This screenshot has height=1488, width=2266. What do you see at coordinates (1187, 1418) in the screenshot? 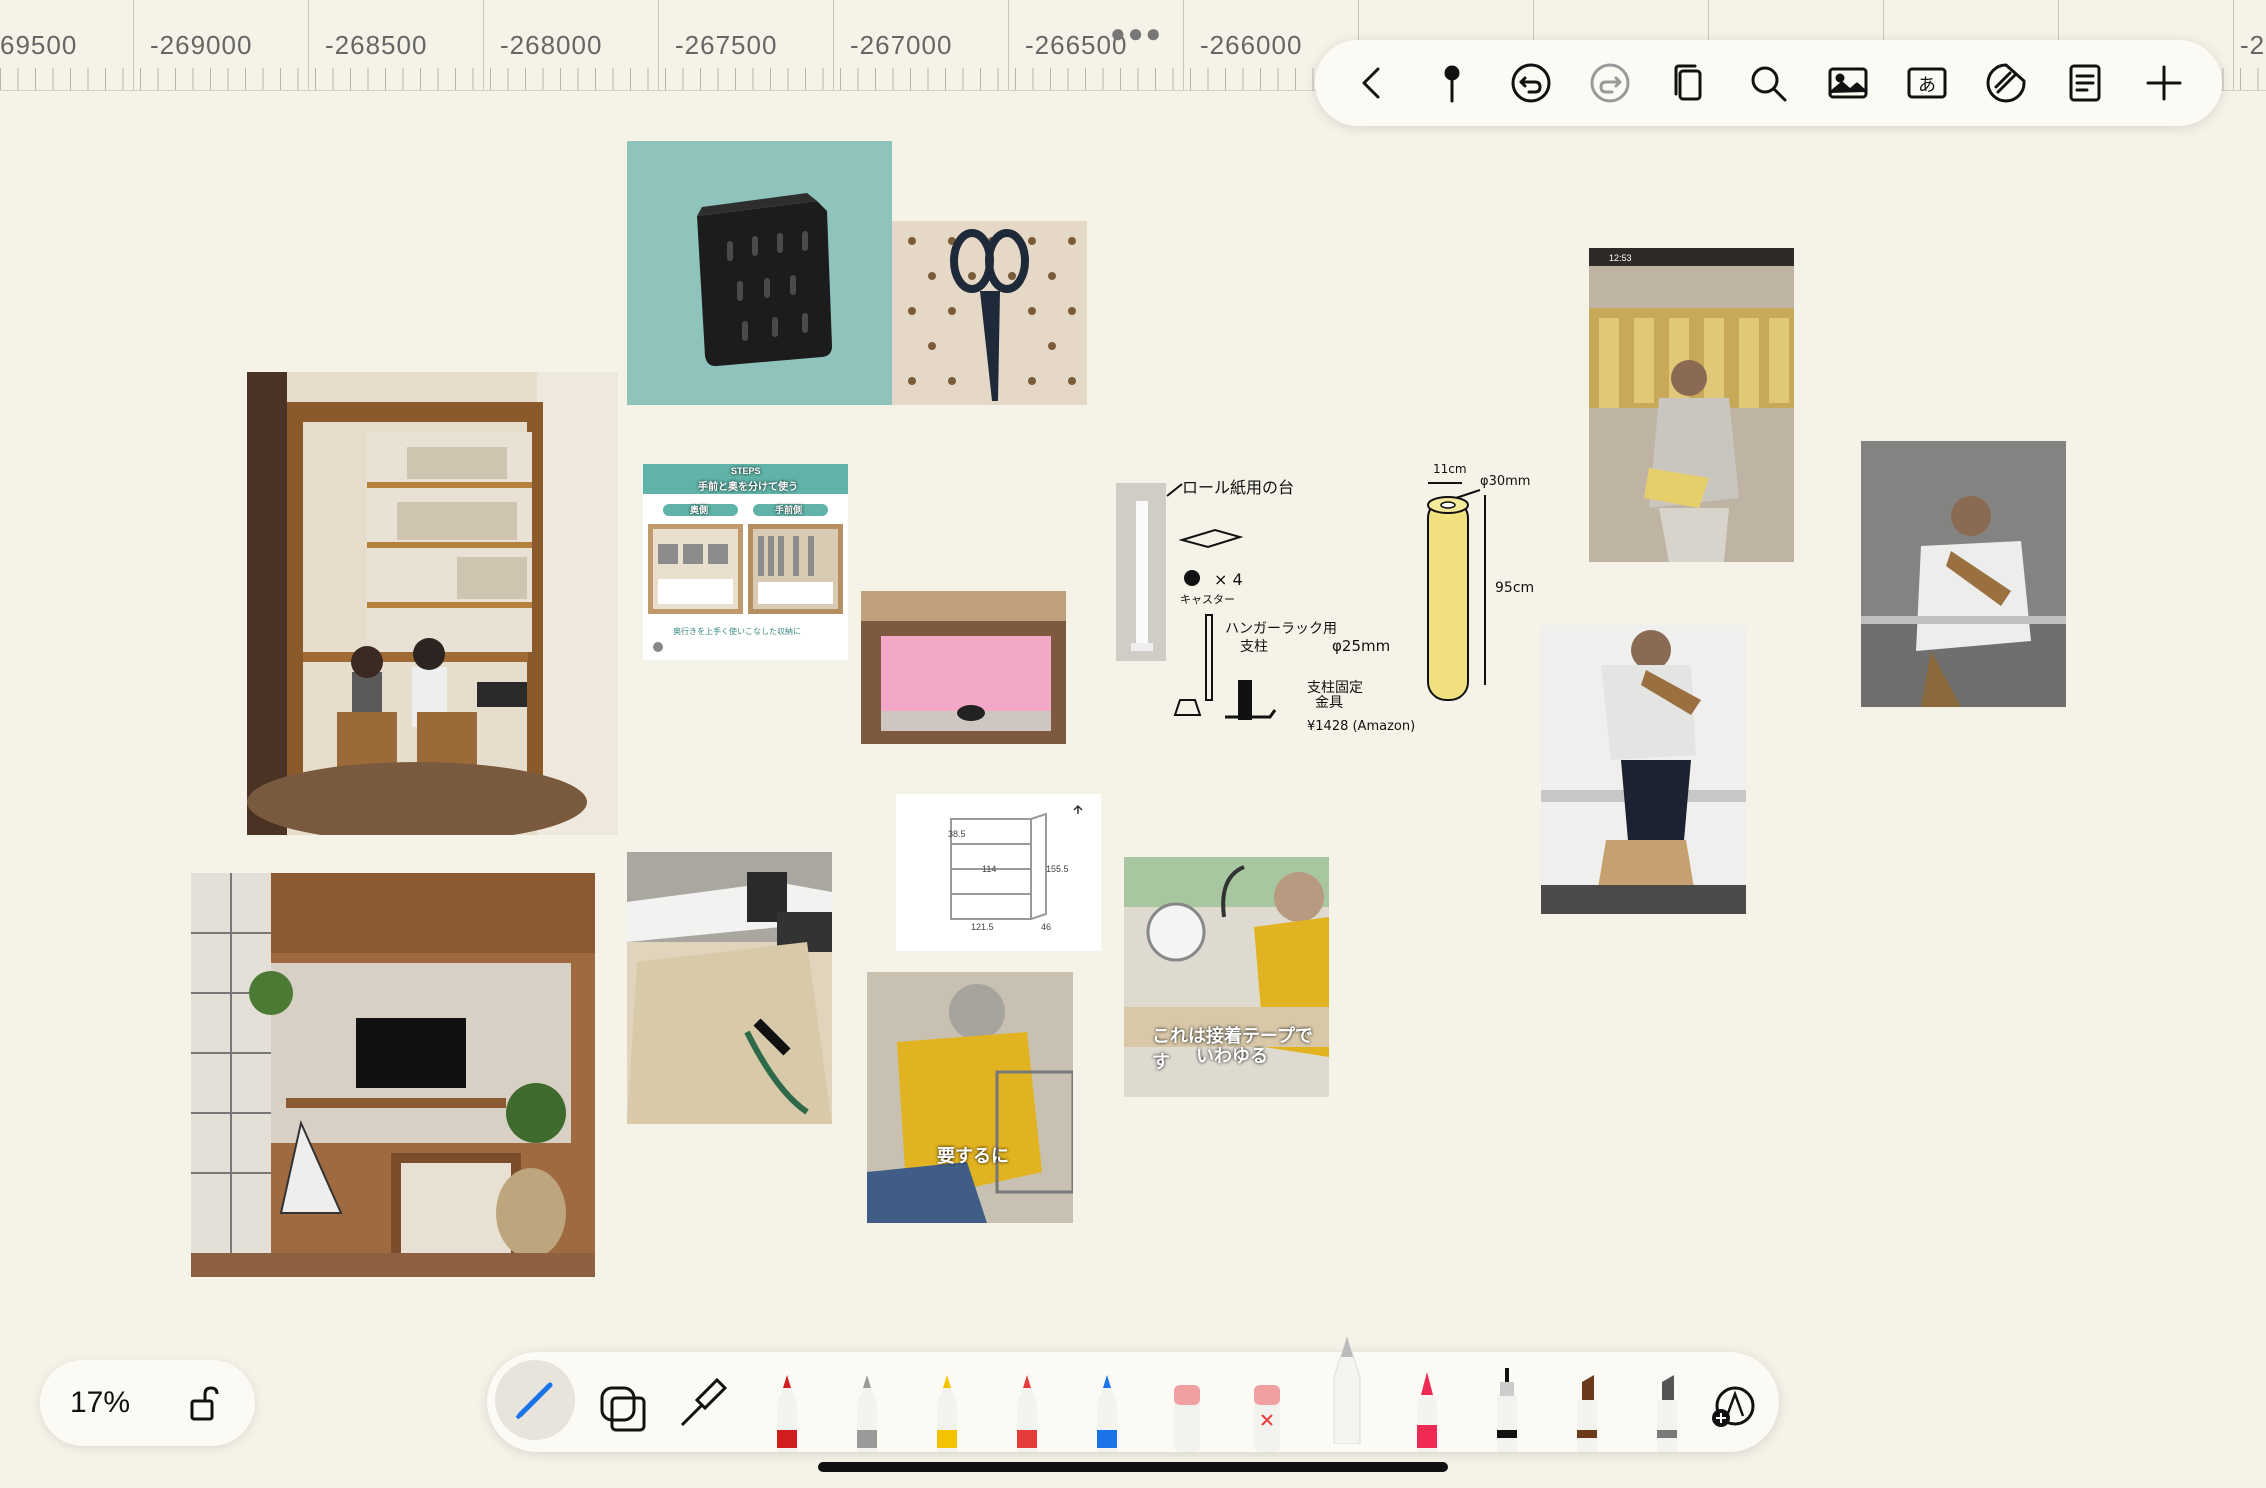
I see `eraser-icon` at bounding box center [1187, 1418].